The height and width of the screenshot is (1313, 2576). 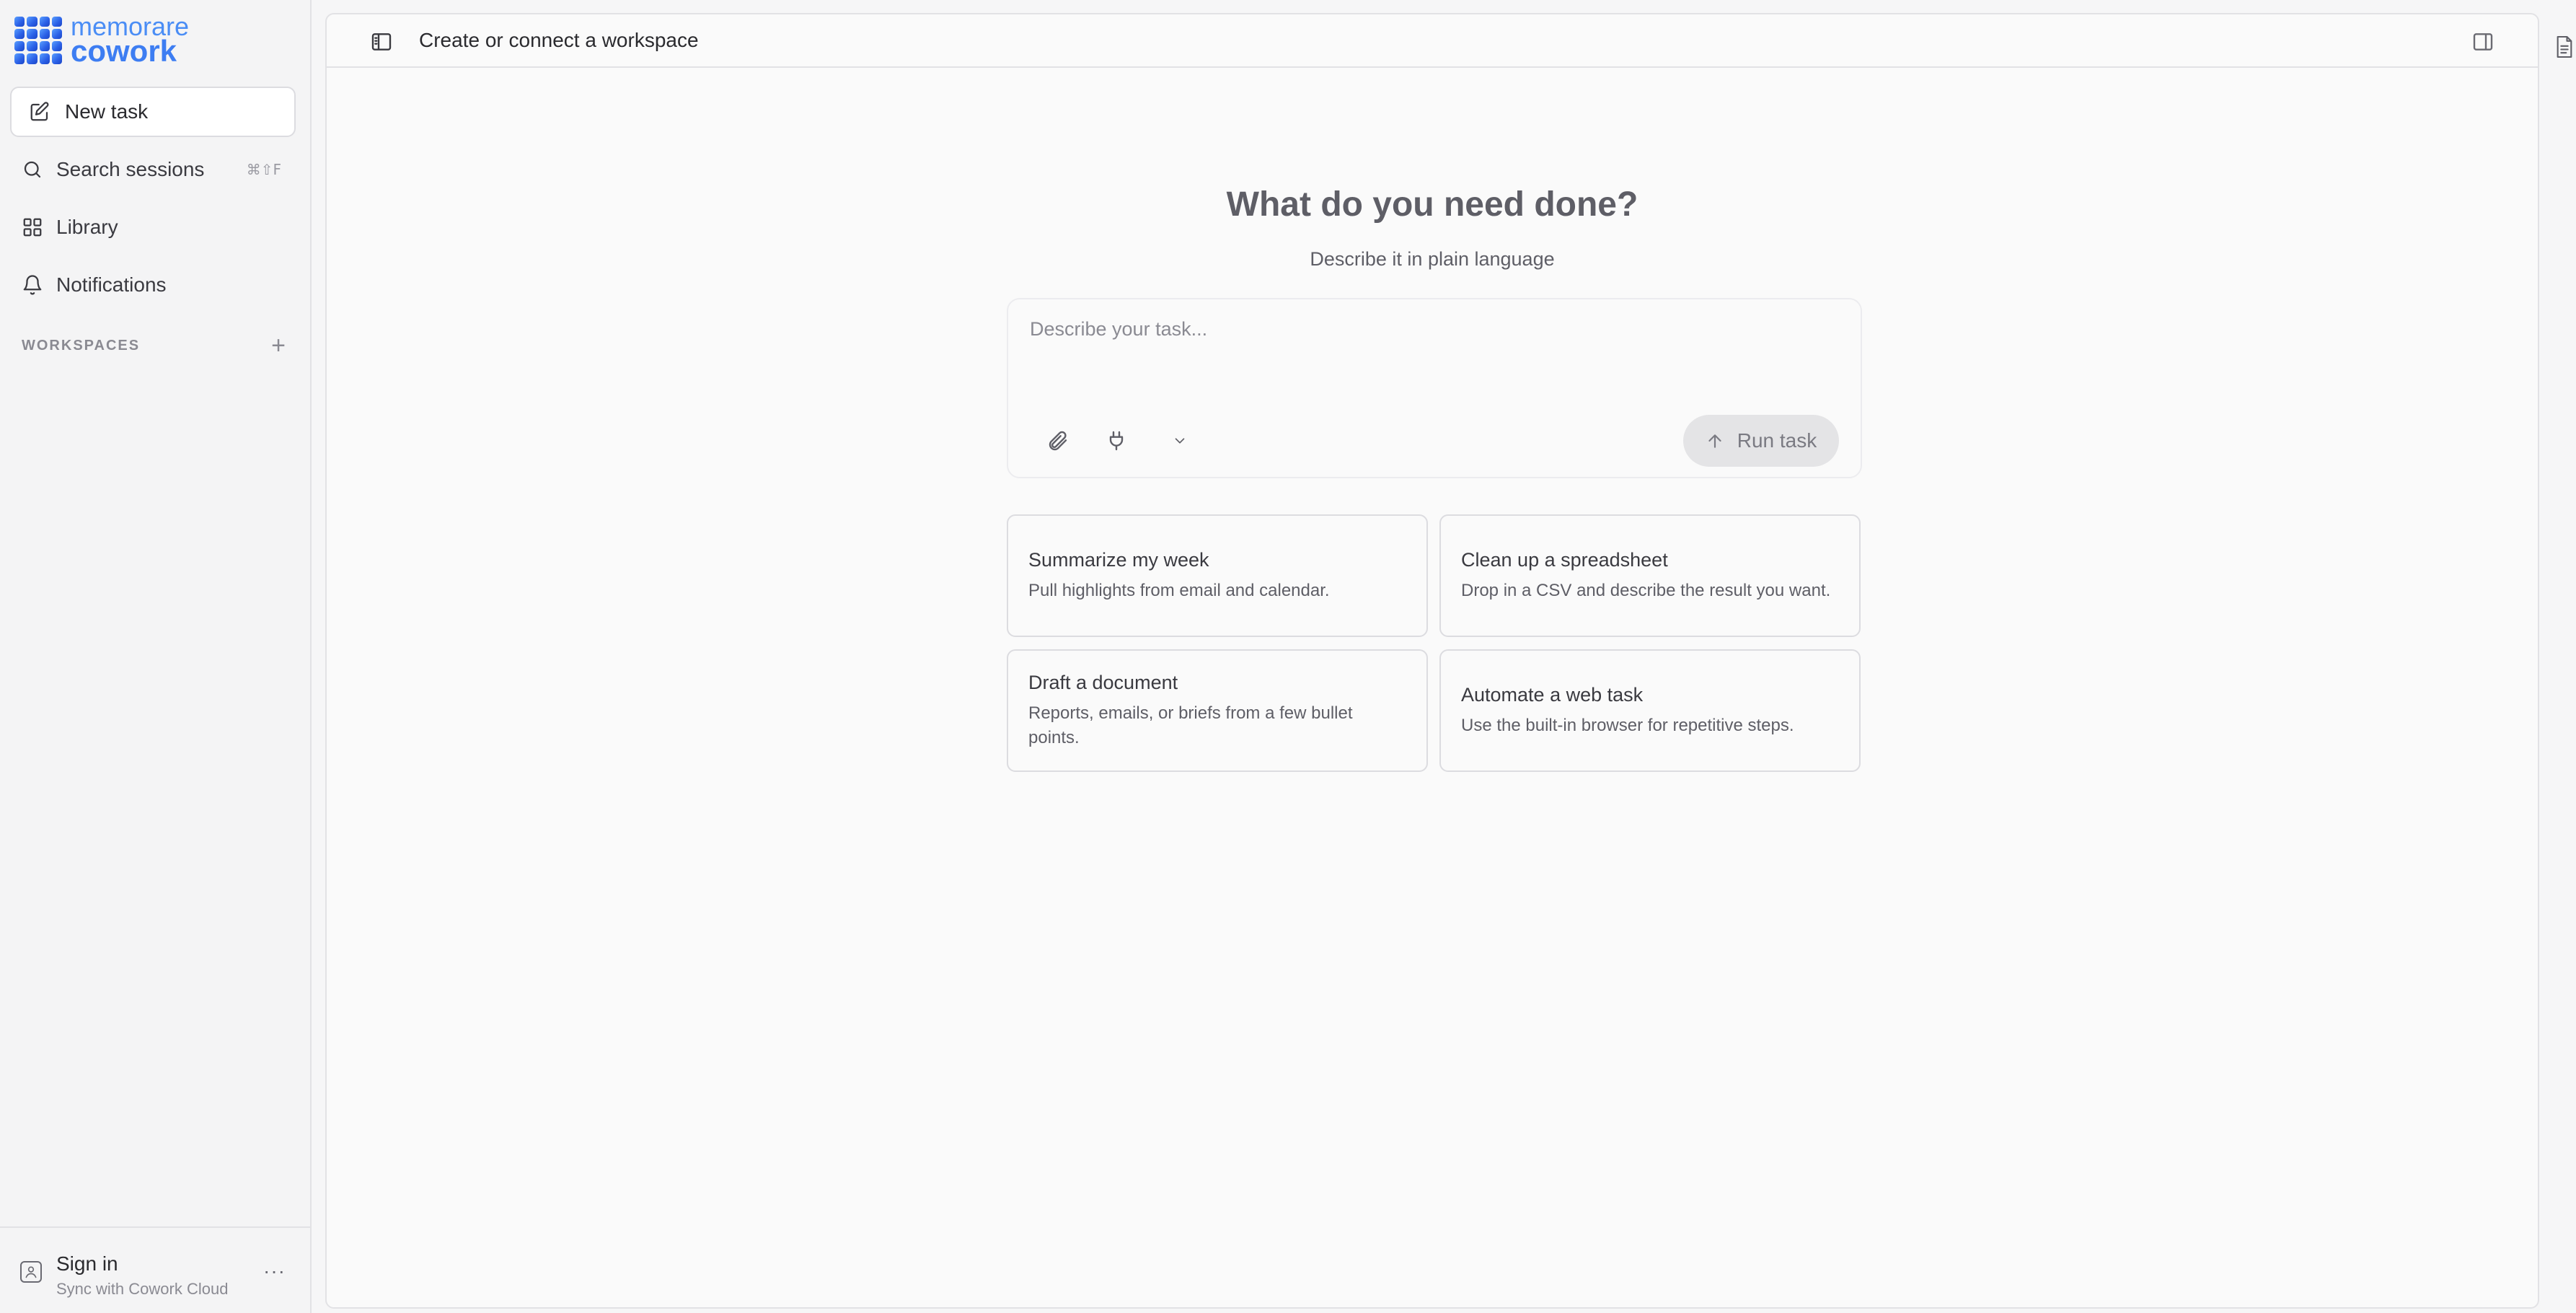 I want to click on sidebar-item-library: Library, so click(x=153, y=227).